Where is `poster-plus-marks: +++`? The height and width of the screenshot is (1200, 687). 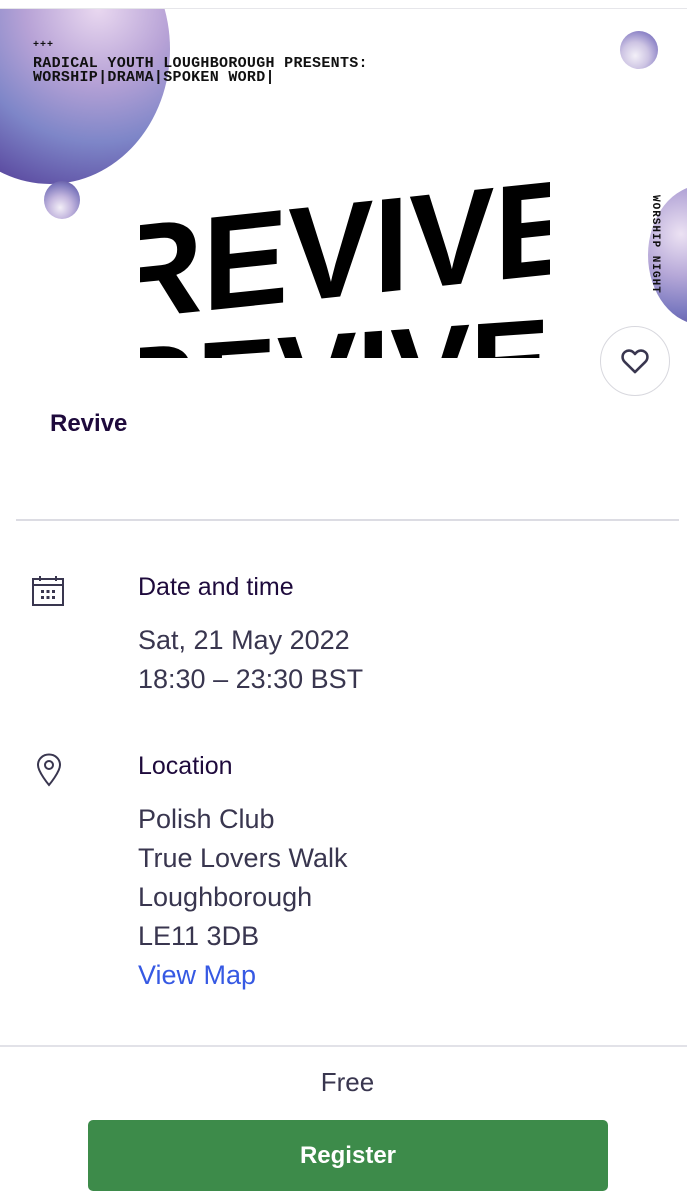
poster-plus-marks: +++ is located at coordinates (44, 45).